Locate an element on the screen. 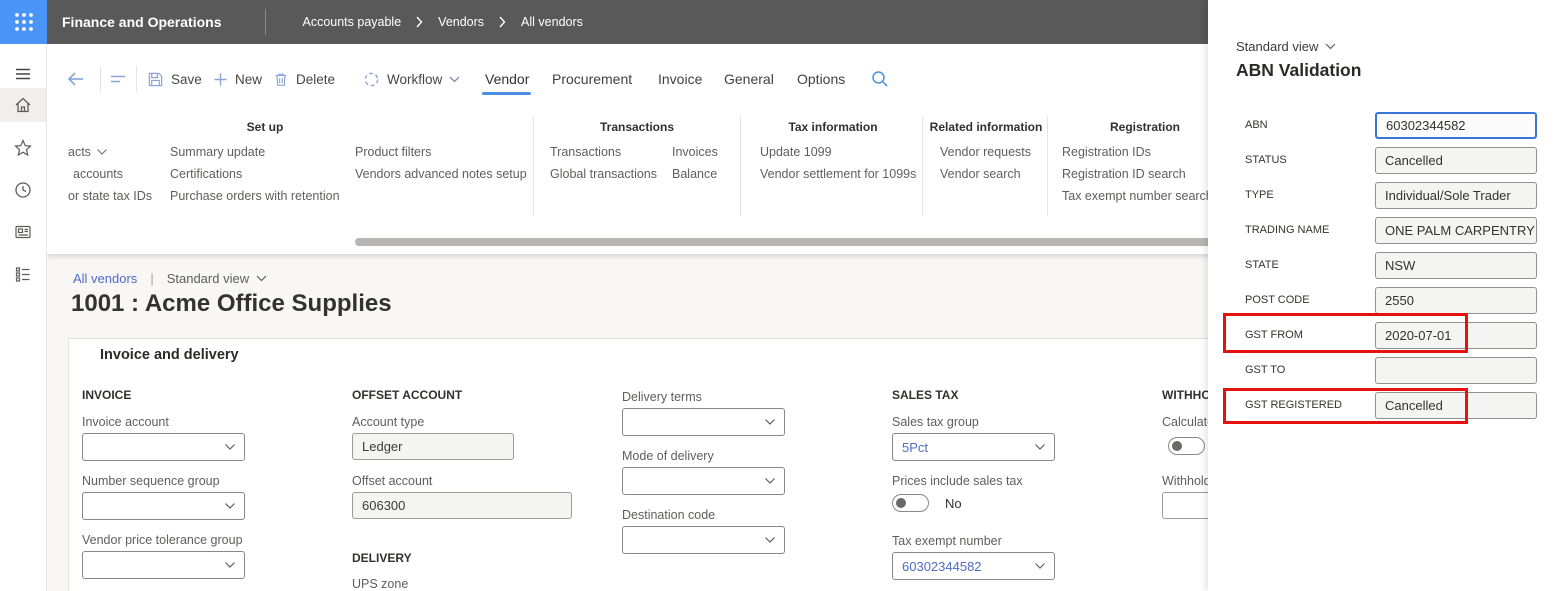  view-selector: Standard view is located at coordinates (217, 278).